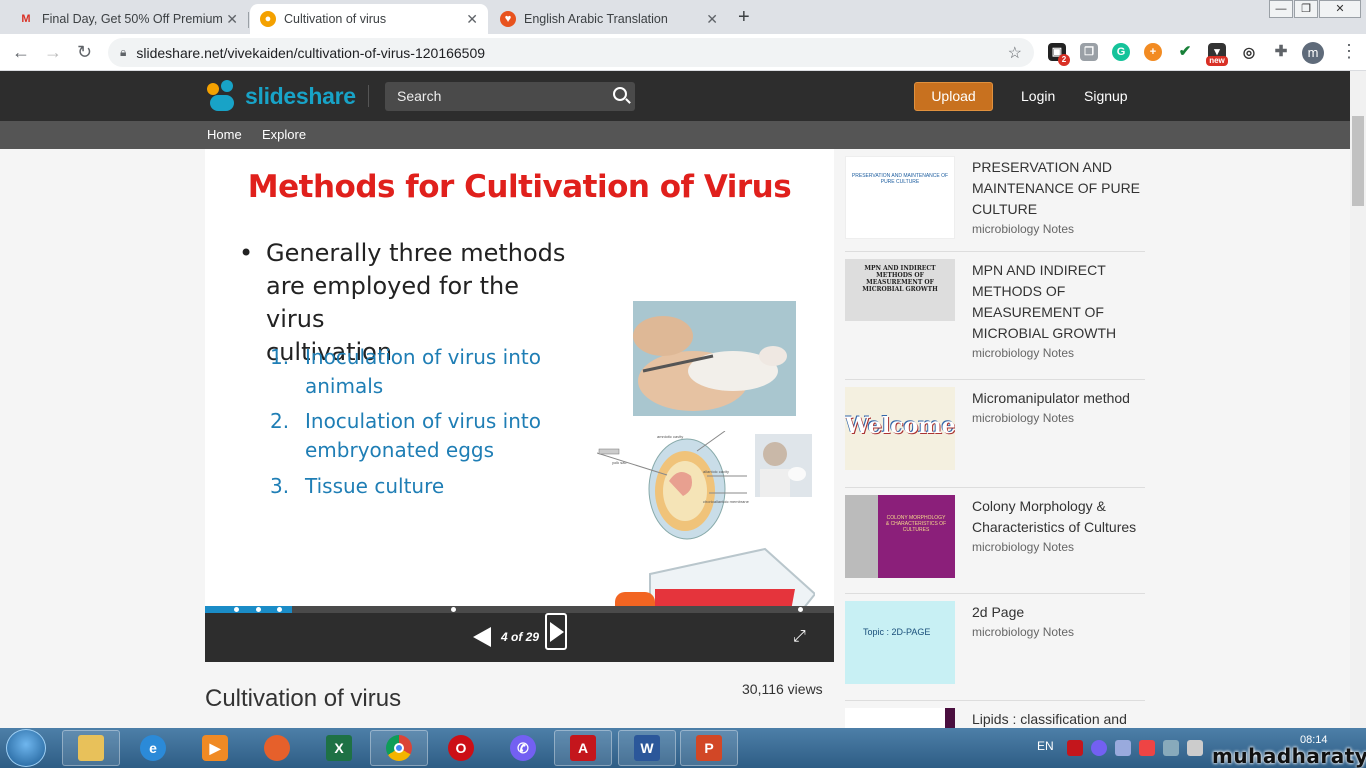  I want to click on taskbar-acrobat: A, so click(583, 748).